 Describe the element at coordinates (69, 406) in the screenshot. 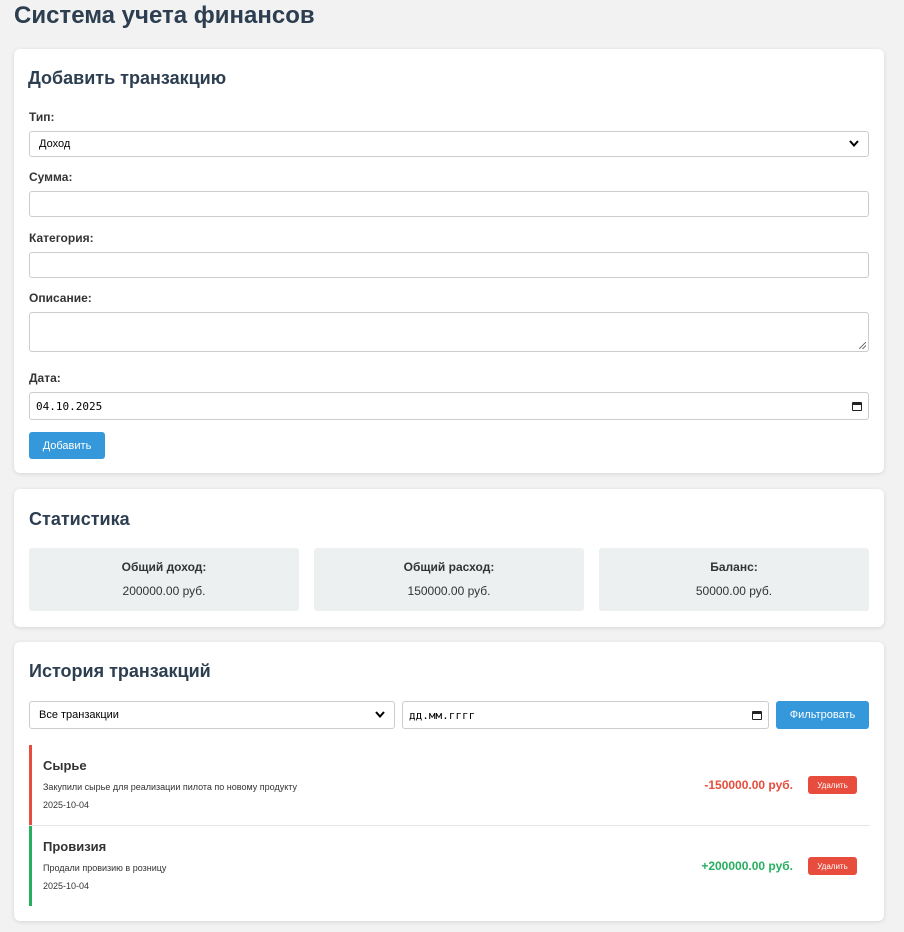

I see `date-input-value: 04.10.2025` at that location.